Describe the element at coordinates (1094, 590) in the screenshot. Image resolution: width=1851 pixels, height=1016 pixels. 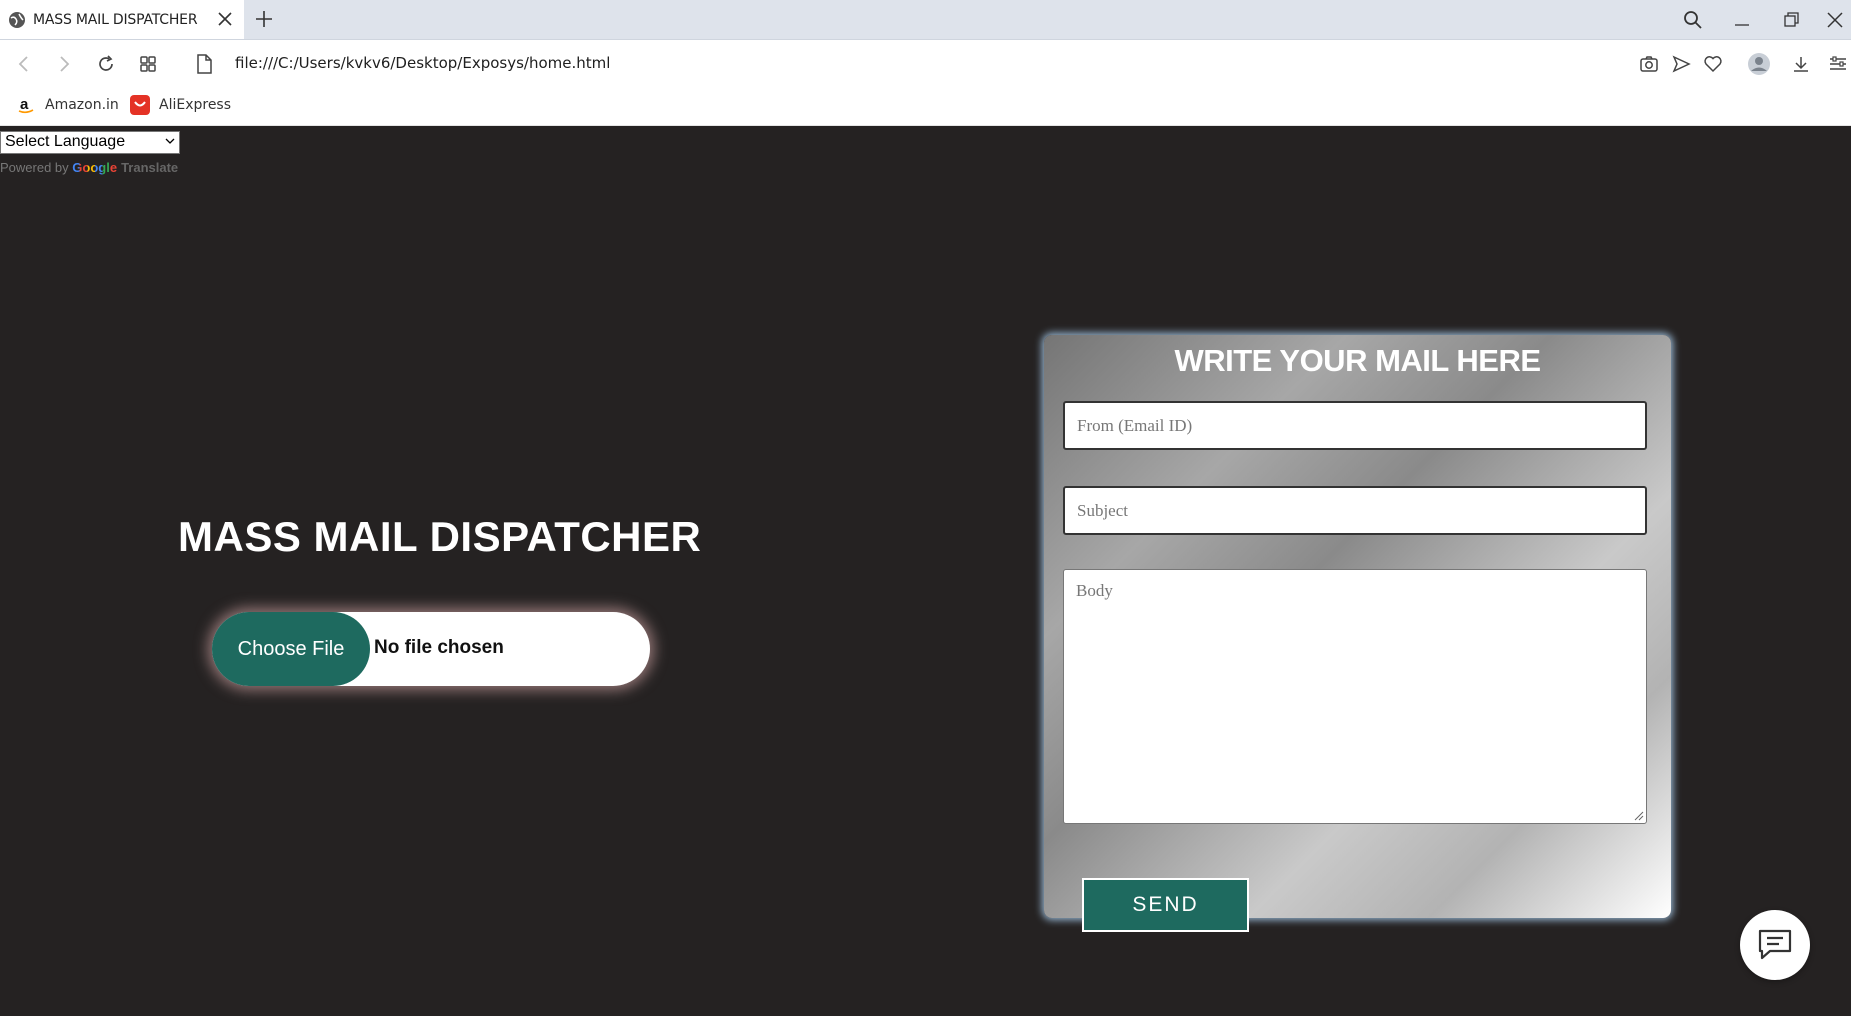
I see `body-placeholder: Body` at that location.